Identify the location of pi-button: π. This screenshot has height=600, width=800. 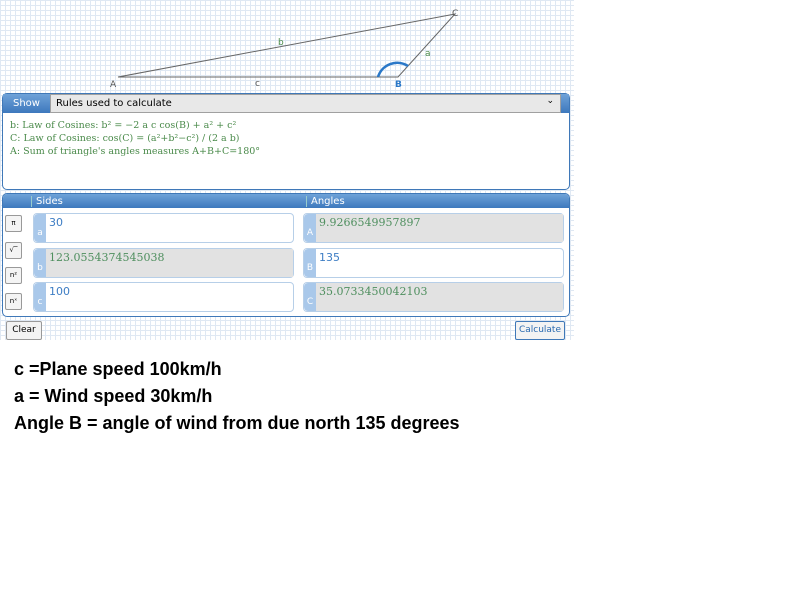
(13, 223).